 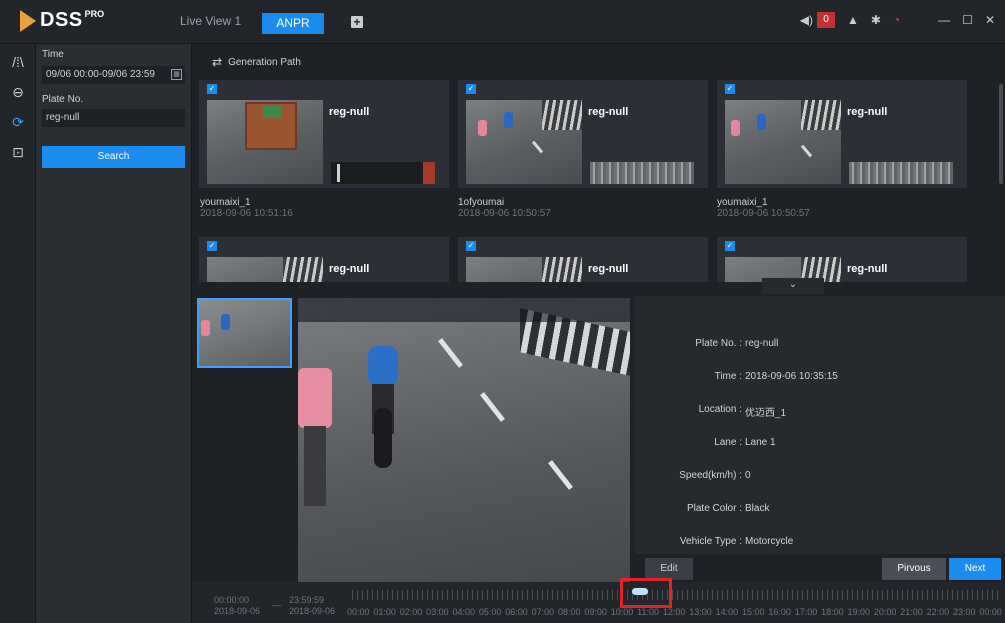 I want to click on speaker-icon: ◀), so click(x=806, y=20).